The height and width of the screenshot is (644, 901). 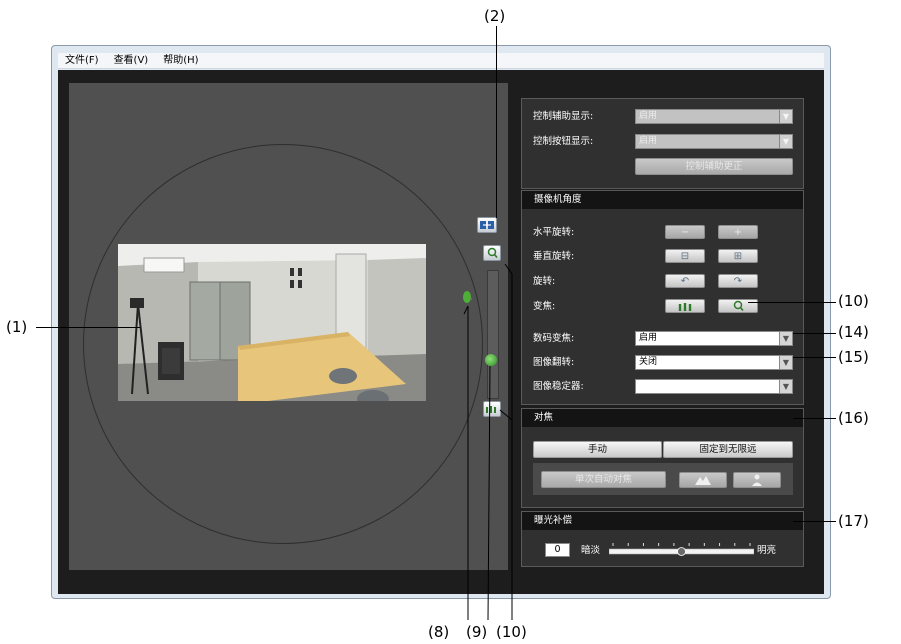 I want to click on image-flip-dropdown: 关闭 ▼, so click(x=714, y=362).